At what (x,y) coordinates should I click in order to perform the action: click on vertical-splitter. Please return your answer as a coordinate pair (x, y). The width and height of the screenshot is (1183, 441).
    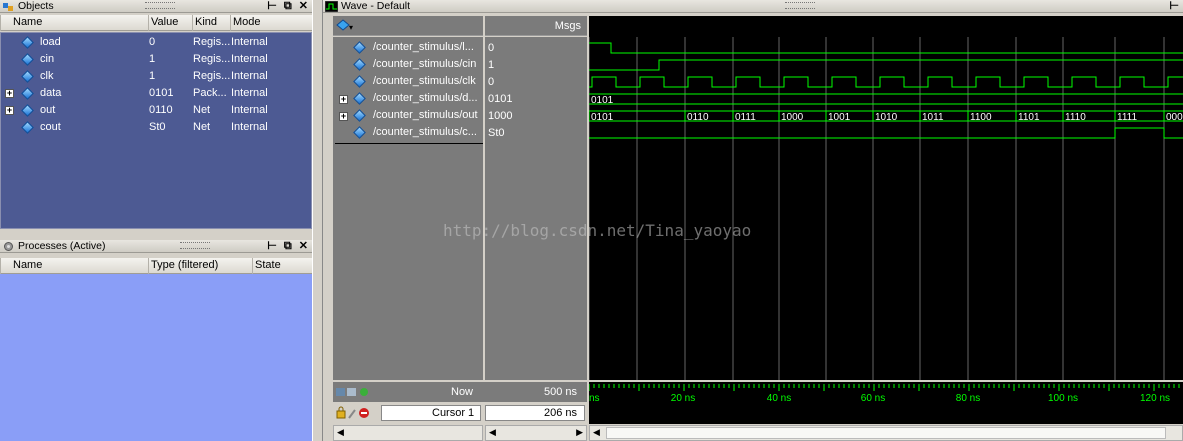
    Looking at the image, I should click on (317, 220).